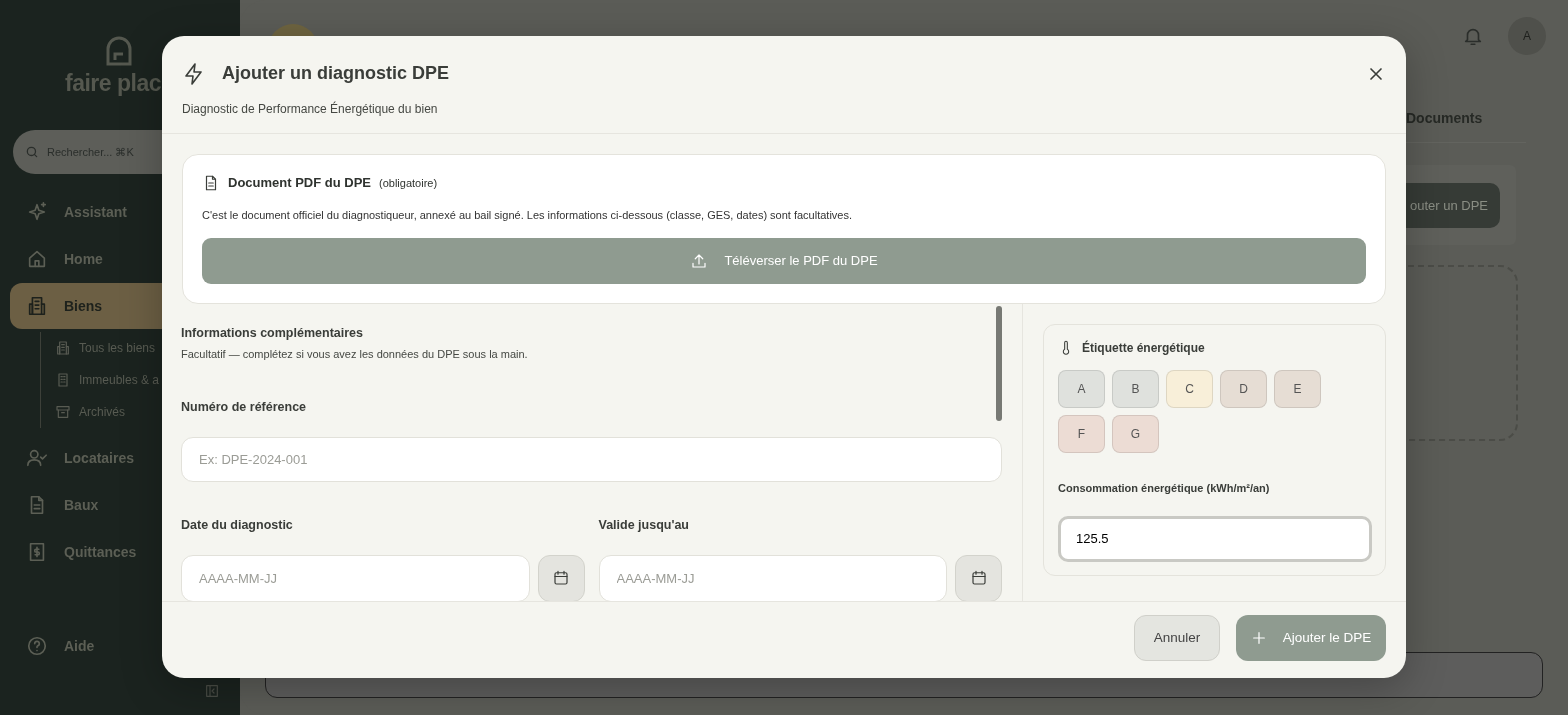 This screenshot has height=715, width=1568. I want to click on required-label: (obligatoire), so click(408, 183).